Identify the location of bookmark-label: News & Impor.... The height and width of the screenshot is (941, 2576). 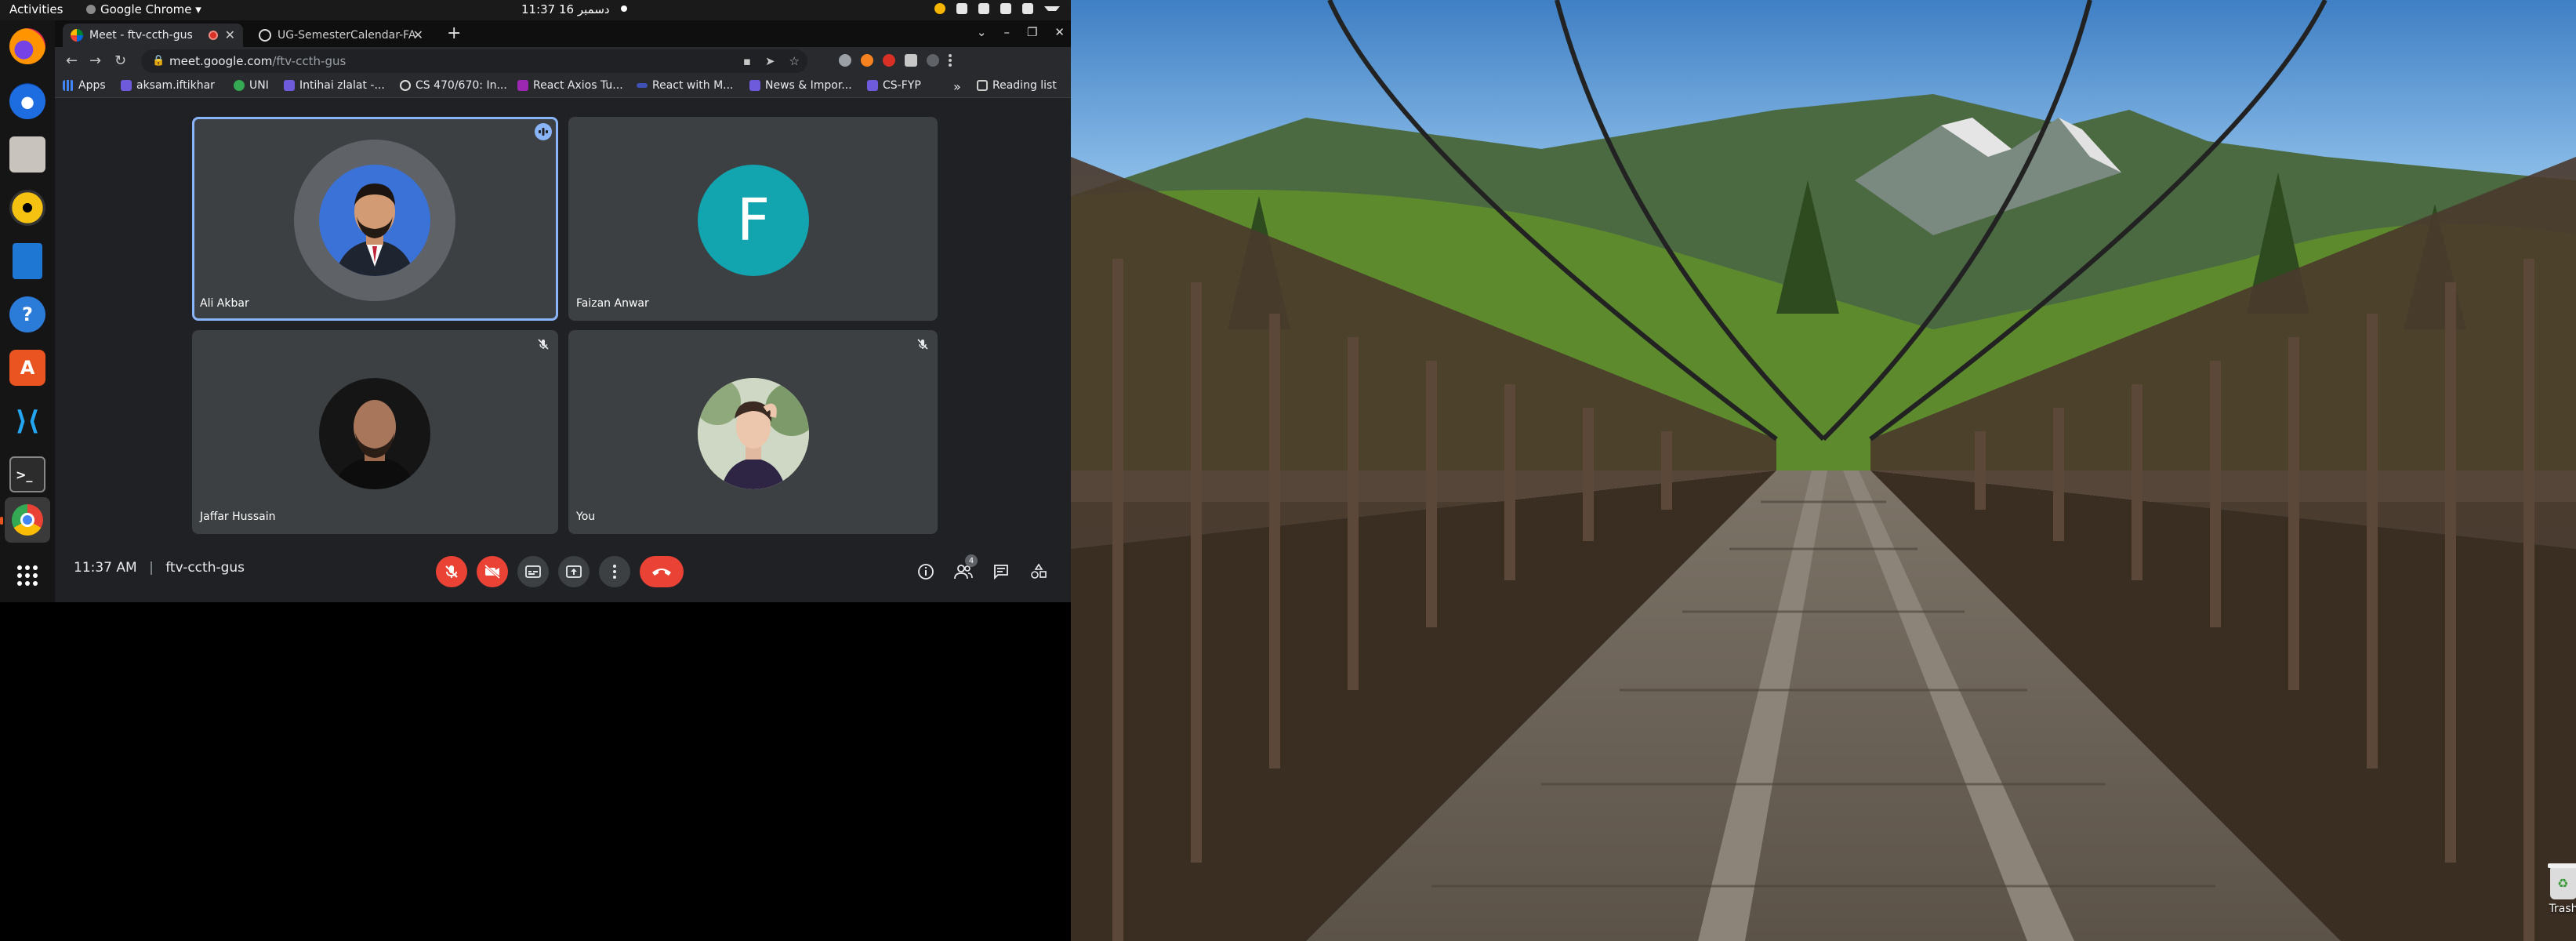
(809, 85).